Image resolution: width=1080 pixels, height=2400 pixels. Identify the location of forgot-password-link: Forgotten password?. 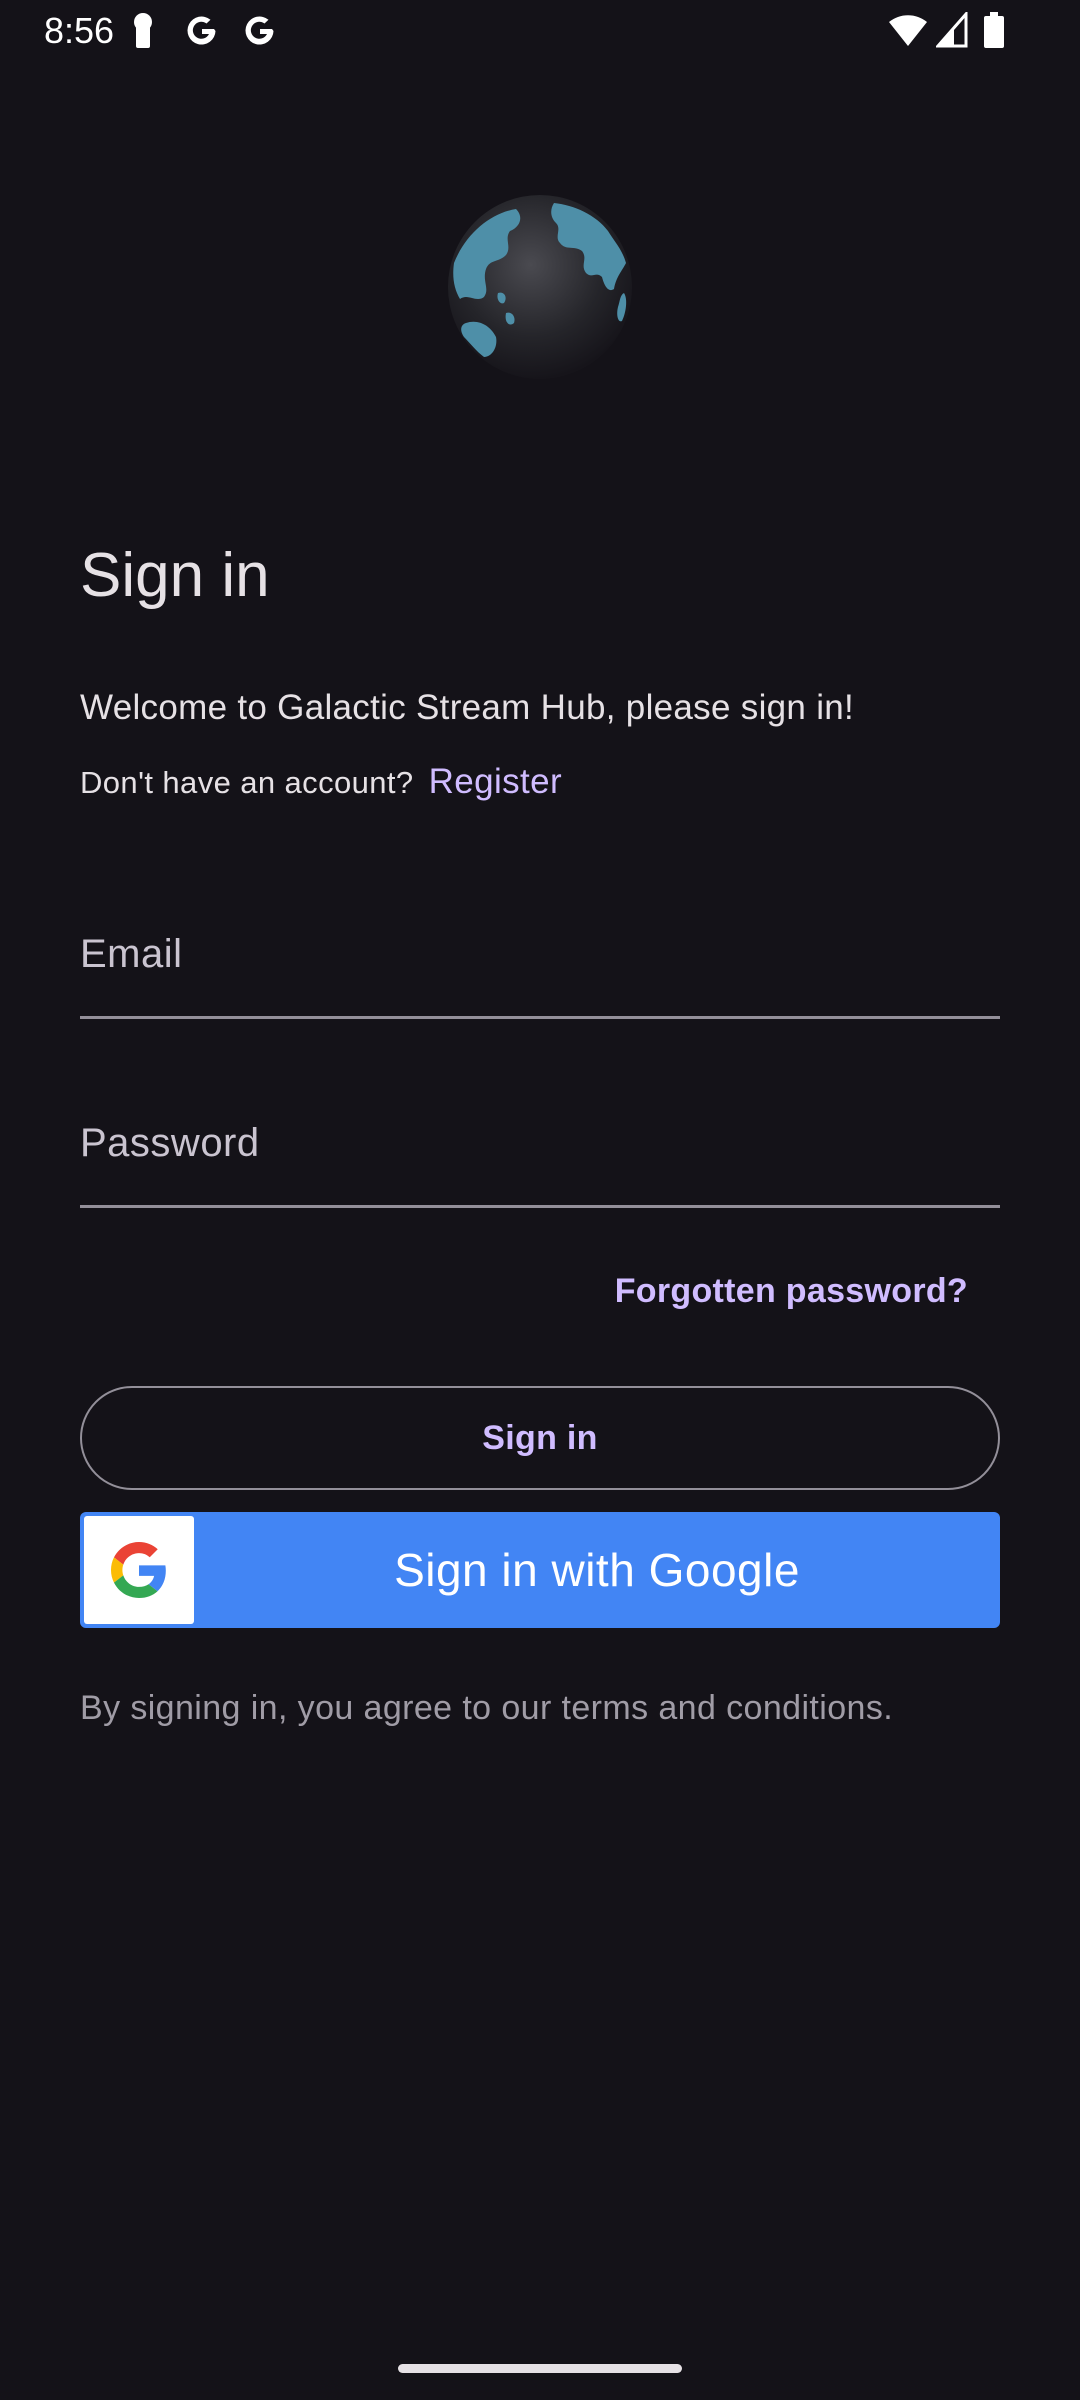
(791, 1291).